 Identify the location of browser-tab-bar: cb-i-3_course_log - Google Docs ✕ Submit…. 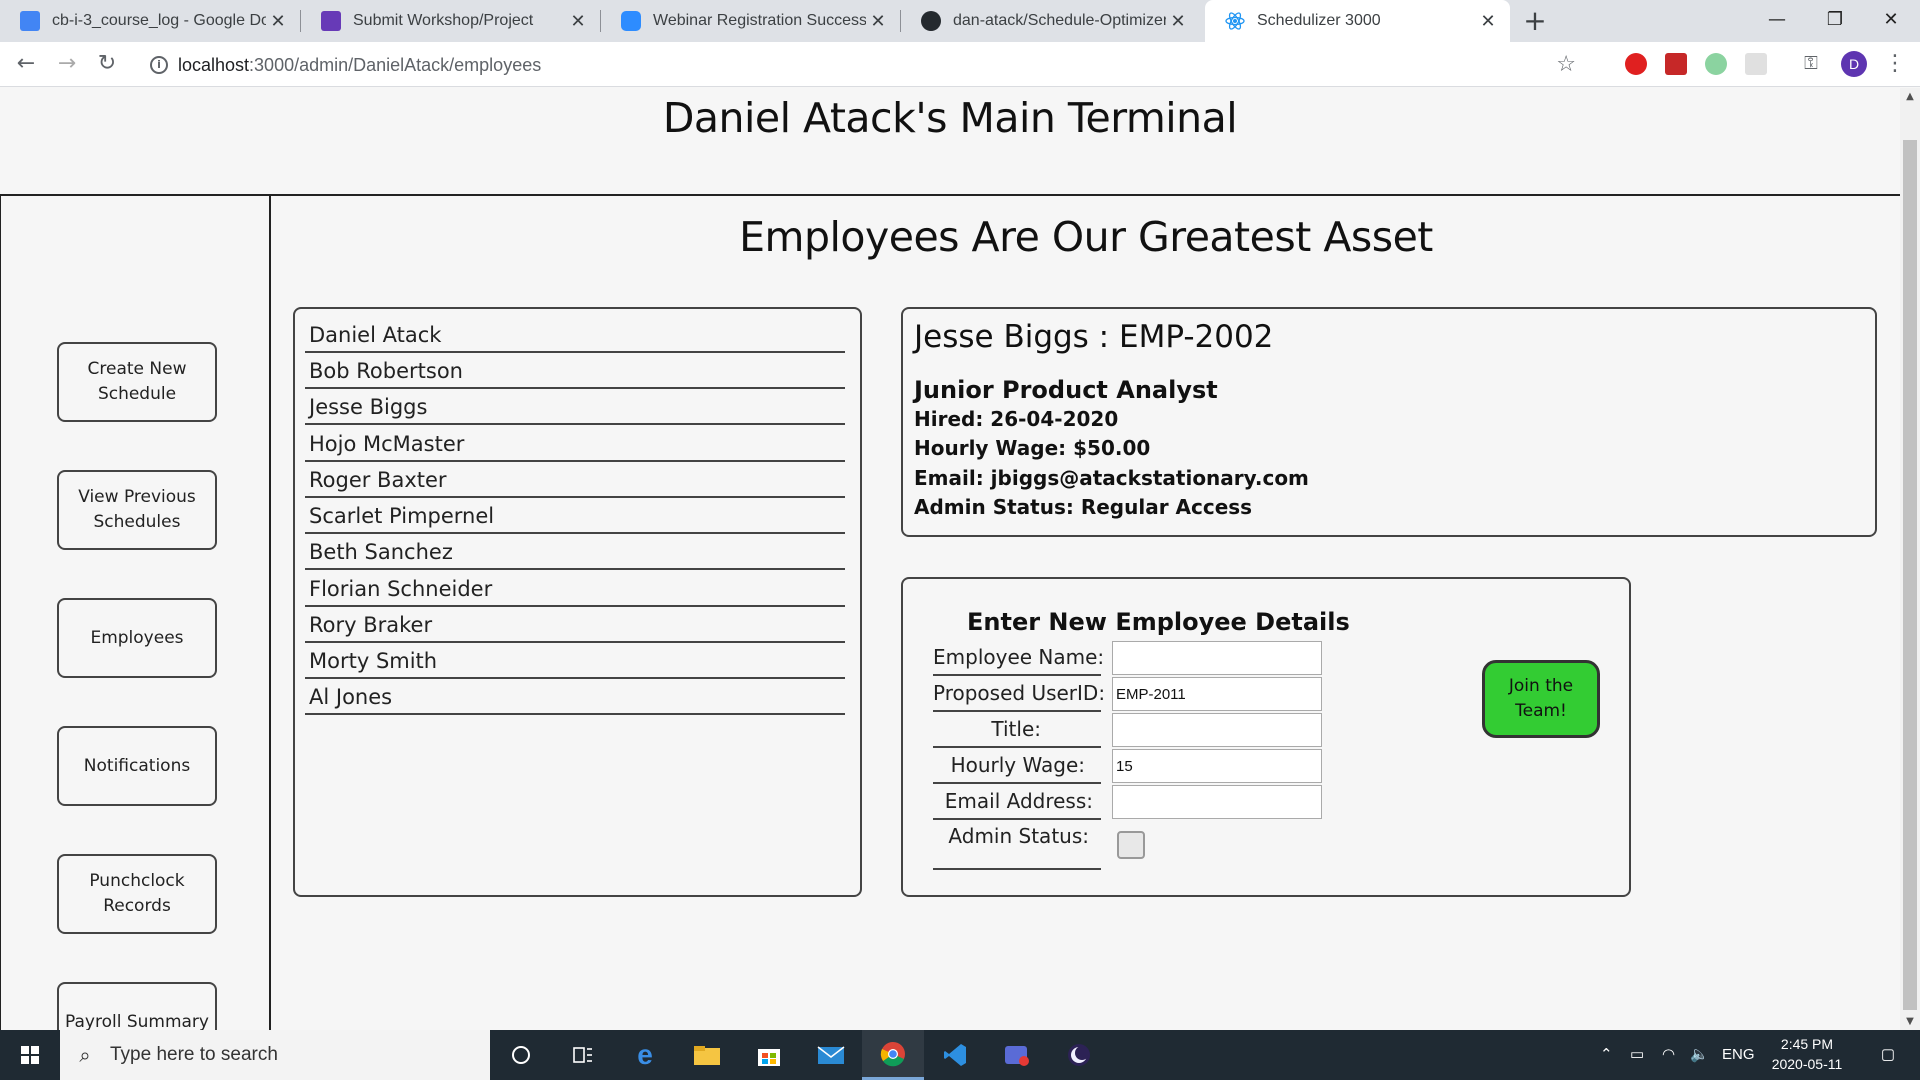
(960, 21).